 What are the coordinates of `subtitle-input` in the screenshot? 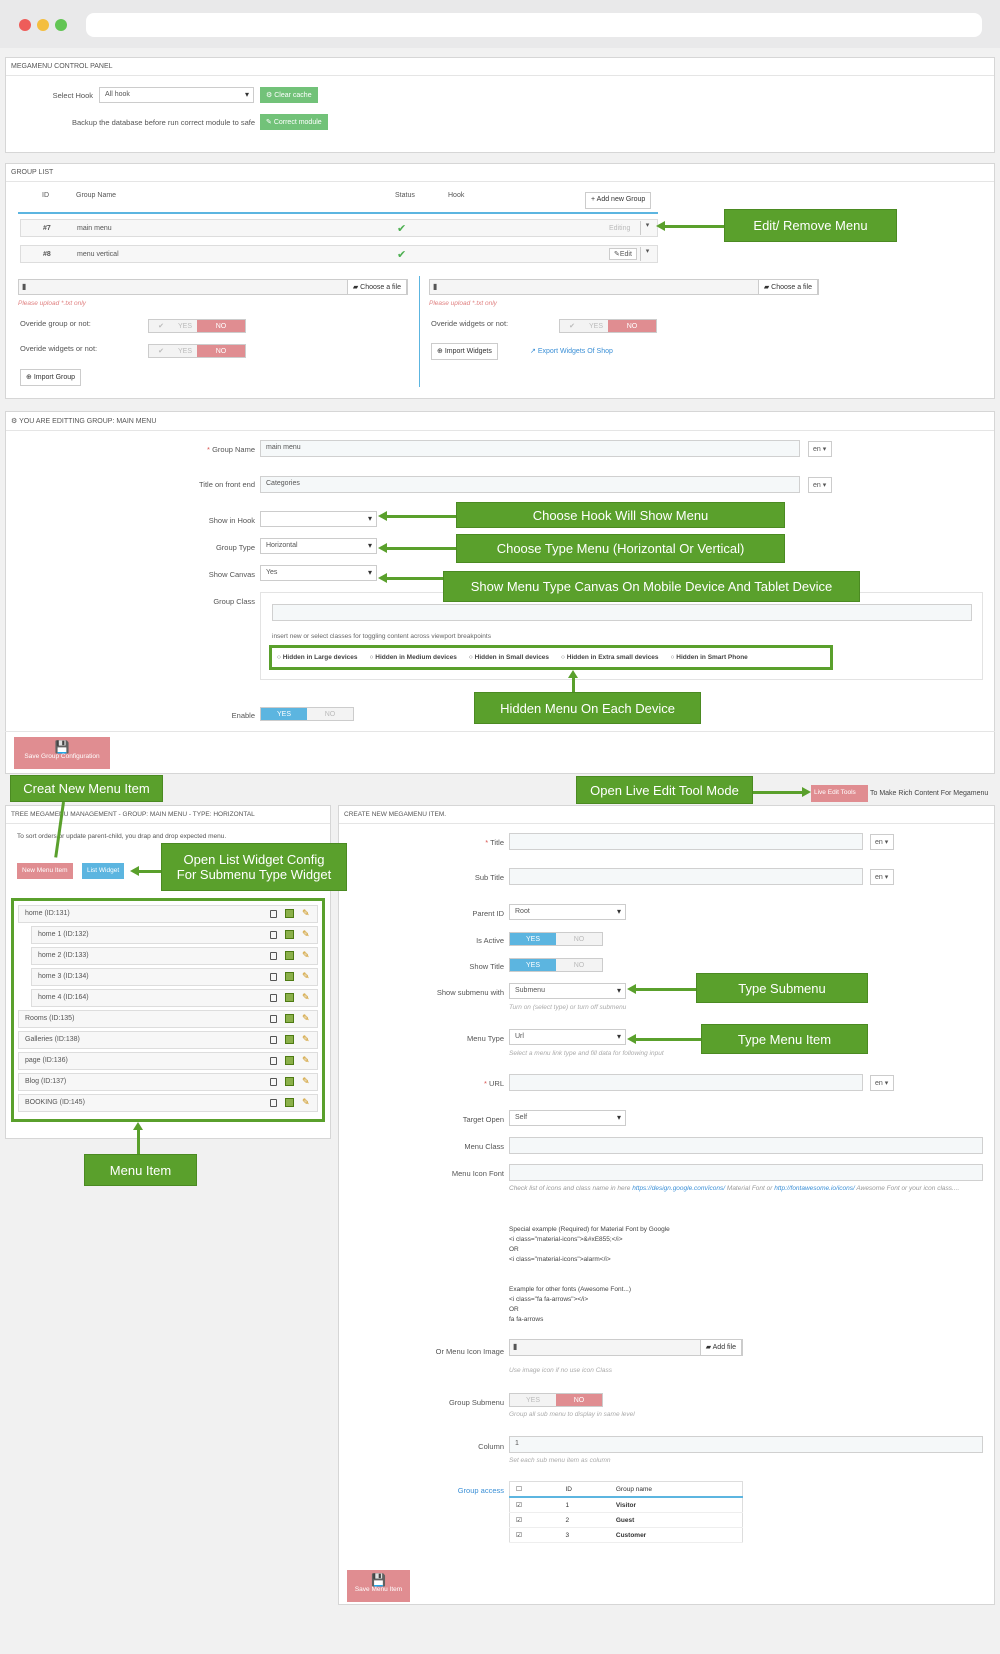 It's located at (686, 876).